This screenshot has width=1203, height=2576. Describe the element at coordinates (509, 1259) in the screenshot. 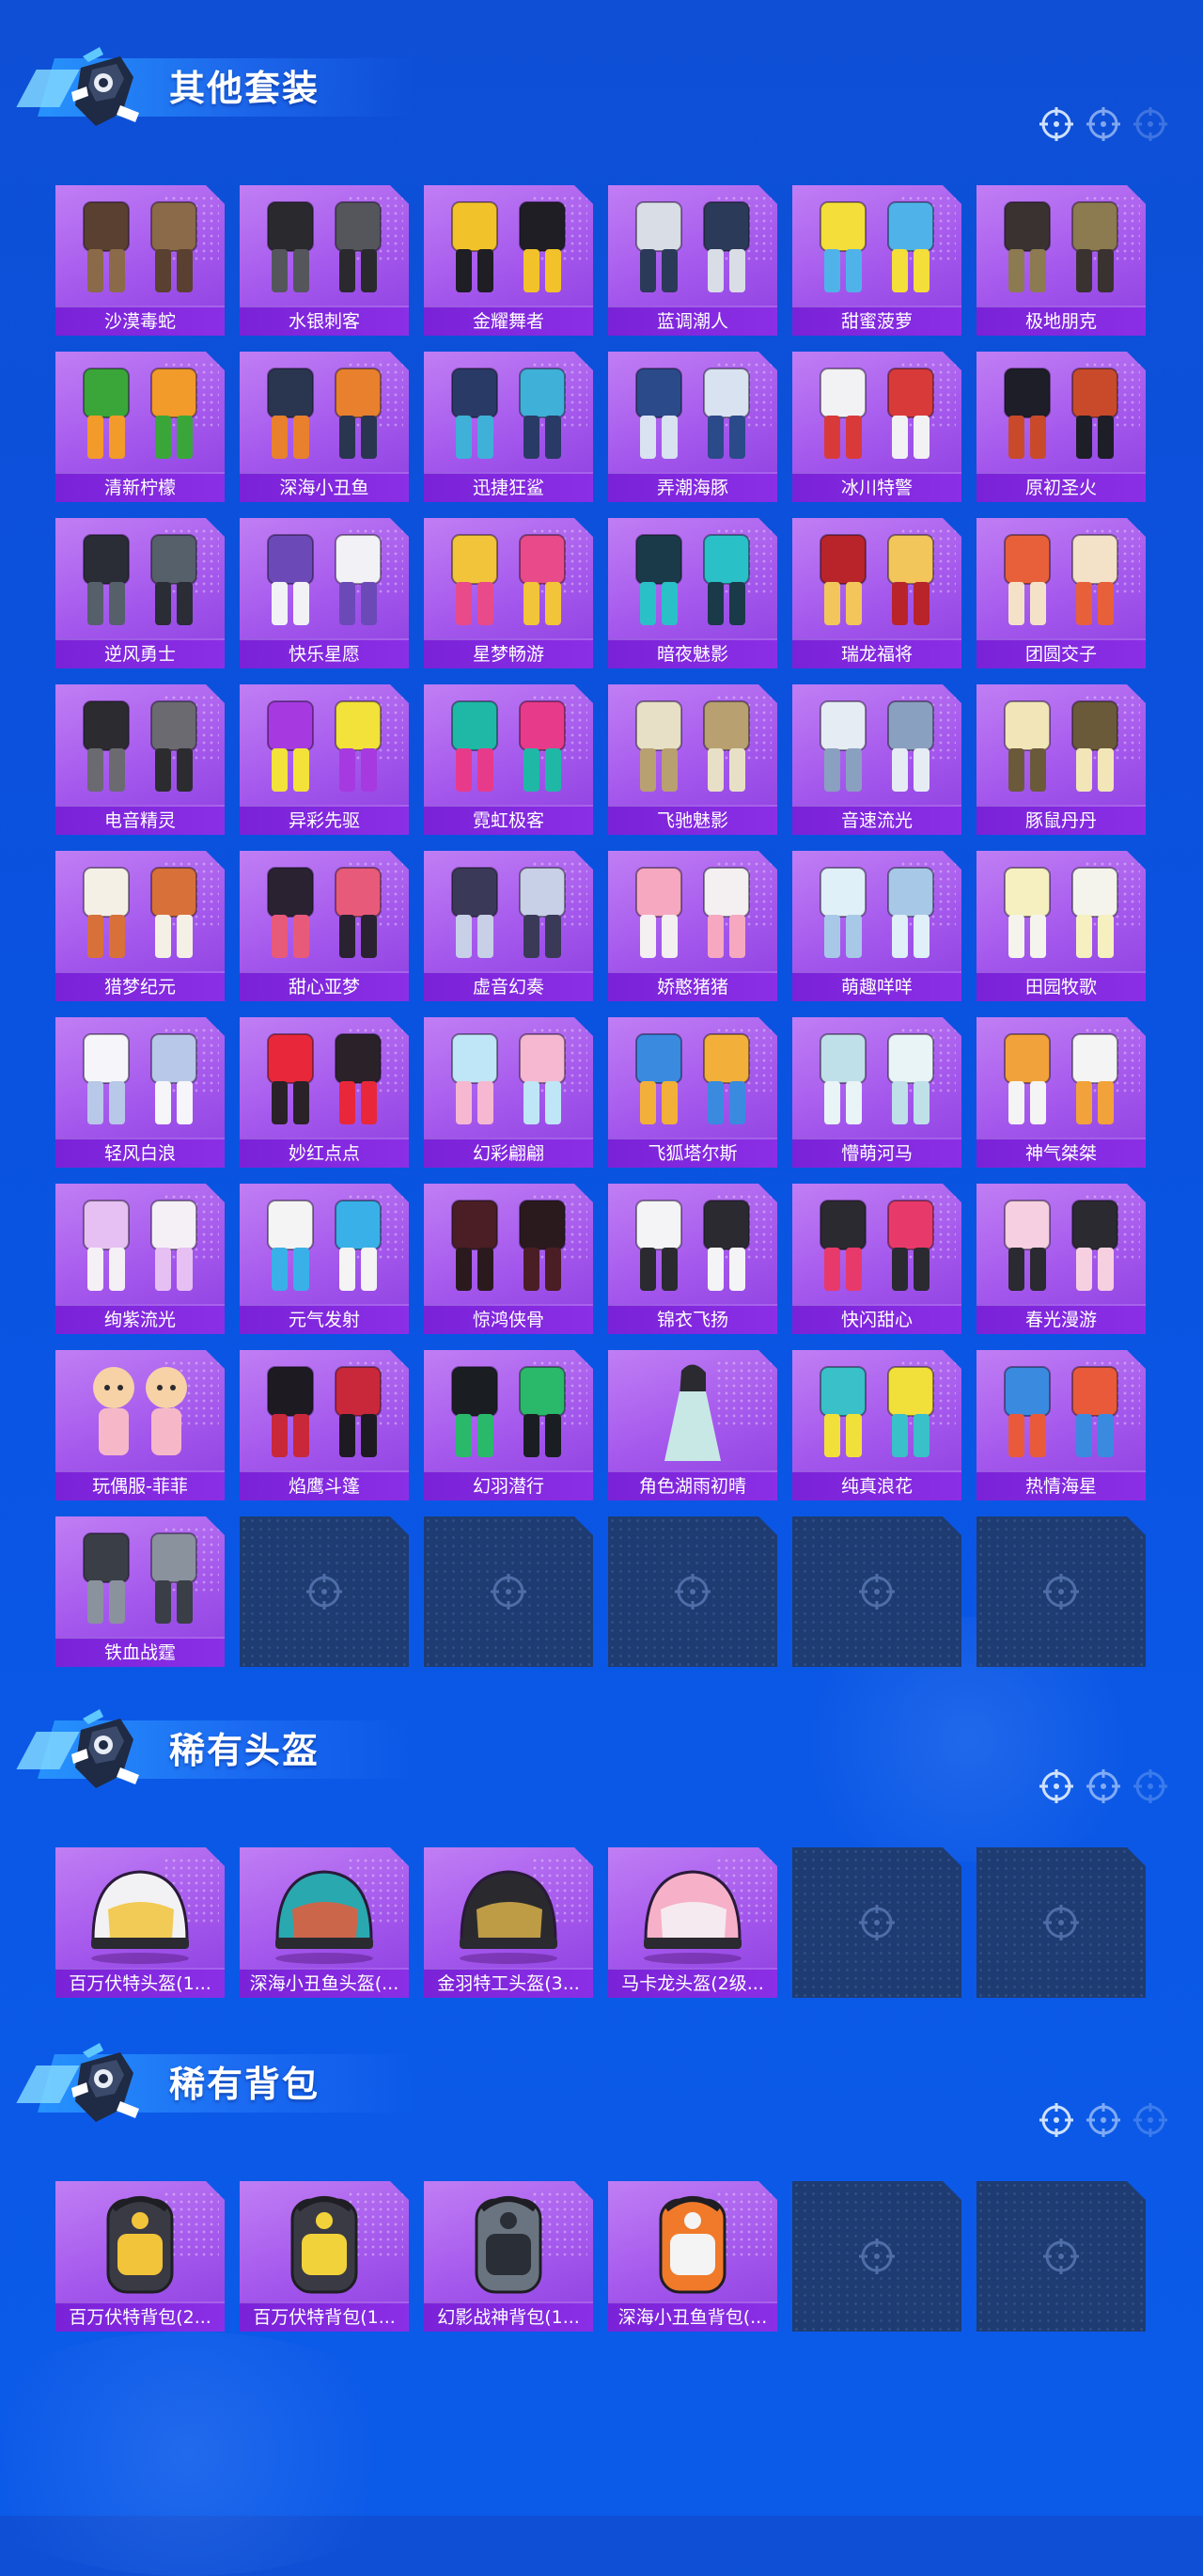

I see `item-card: 惊鸿侠骨` at that location.